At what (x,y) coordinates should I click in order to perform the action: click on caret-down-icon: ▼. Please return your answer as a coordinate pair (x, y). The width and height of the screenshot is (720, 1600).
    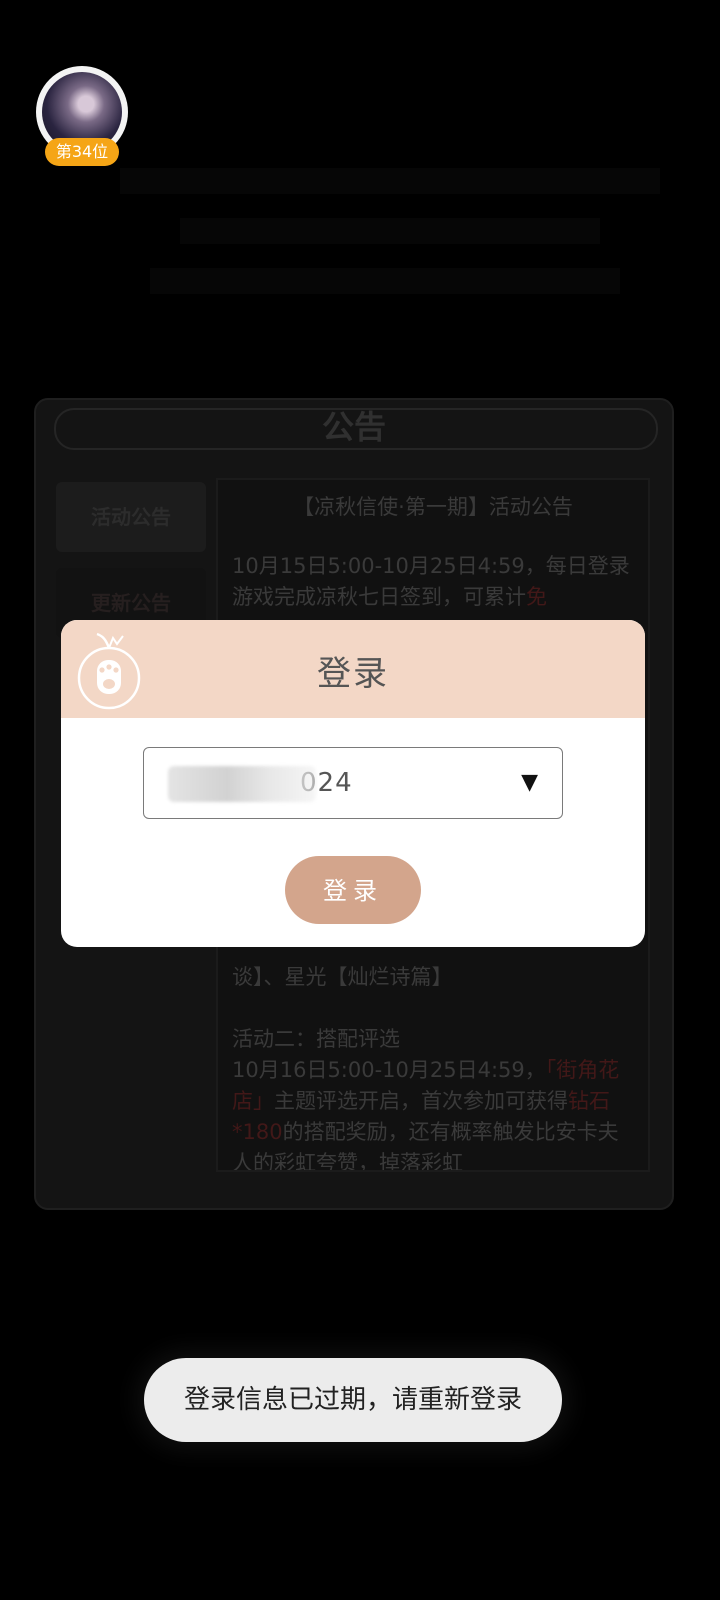
    Looking at the image, I should click on (529, 782).